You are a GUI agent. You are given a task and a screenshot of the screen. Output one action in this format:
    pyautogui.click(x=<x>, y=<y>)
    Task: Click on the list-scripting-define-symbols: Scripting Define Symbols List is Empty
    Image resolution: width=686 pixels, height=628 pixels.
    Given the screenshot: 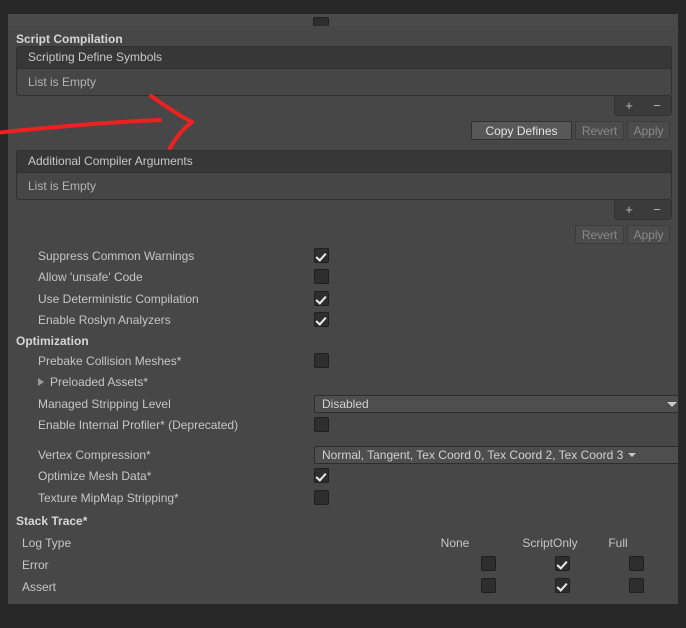 What is the action you would take?
    pyautogui.click(x=344, y=71)
    